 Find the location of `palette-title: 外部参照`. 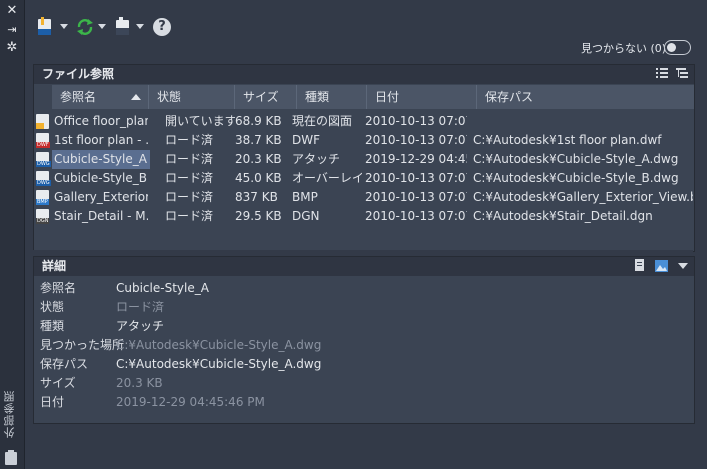

palette-title: 外部参照 is located at coordinates (9, 414).